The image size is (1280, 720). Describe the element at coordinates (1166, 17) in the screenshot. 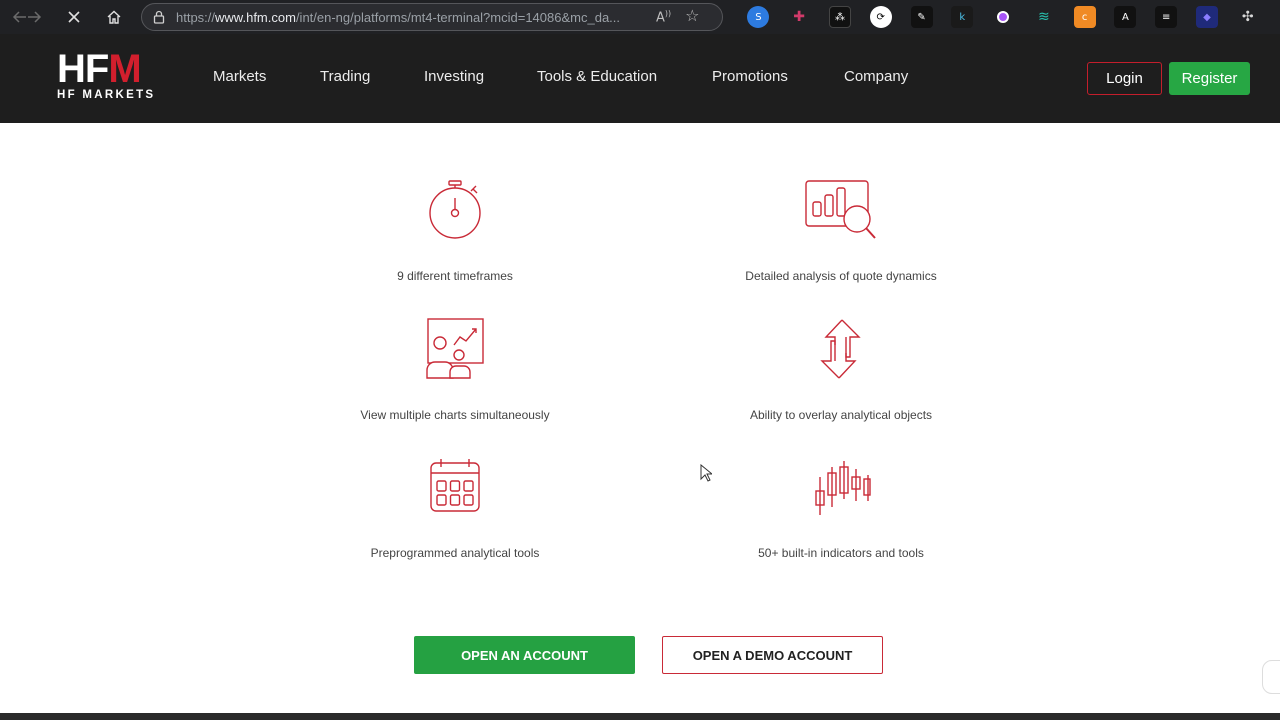

I see `extension-11-icon: ≡` at that location.